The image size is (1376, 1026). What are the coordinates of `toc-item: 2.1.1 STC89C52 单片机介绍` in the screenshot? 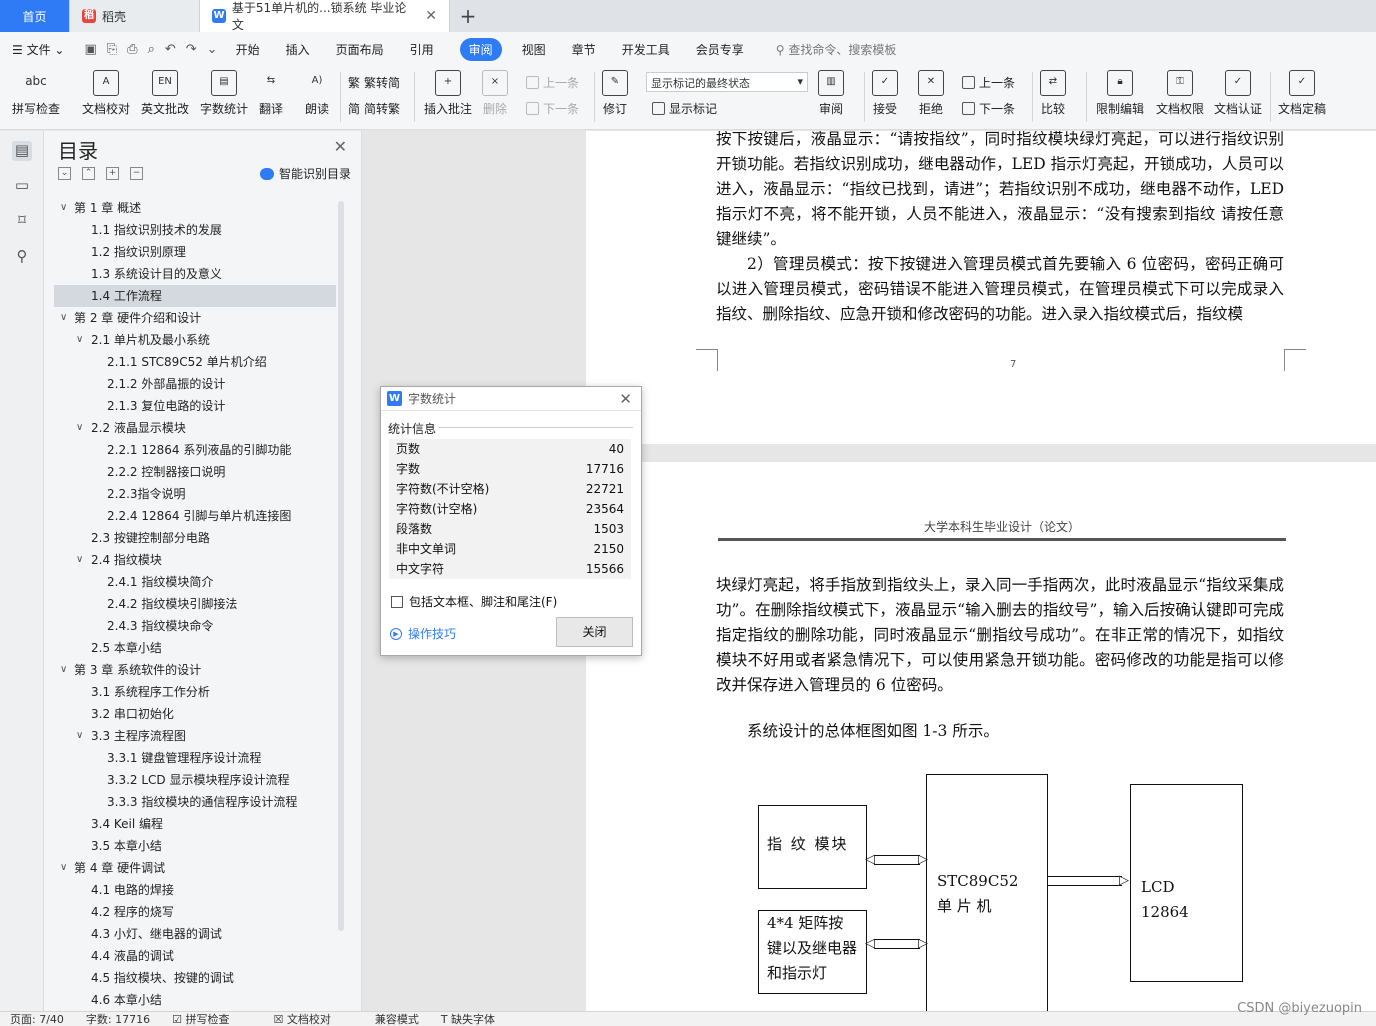 It's located at (195, 362).